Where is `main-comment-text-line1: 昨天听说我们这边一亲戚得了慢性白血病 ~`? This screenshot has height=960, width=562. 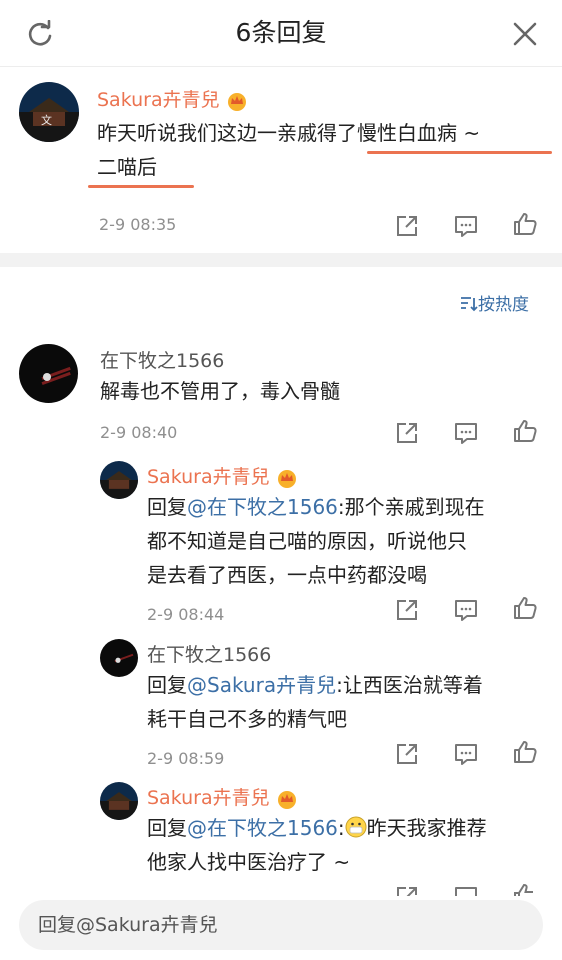
main-comment-text-line1: 昨天听说我们这边一亲戚得了慢性白血病 ~ is located at coordinates (289, 133).